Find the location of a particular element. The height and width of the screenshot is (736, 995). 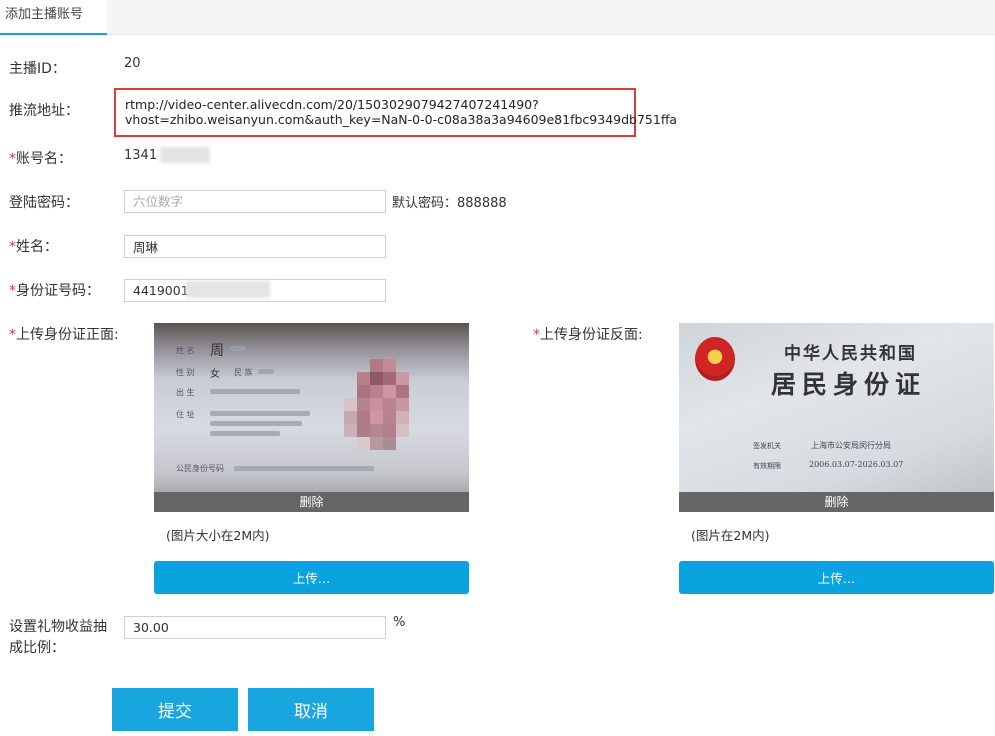

gift-ratio-label-line1: 设置礼物收益抽 is located at coordinates (58, 627).